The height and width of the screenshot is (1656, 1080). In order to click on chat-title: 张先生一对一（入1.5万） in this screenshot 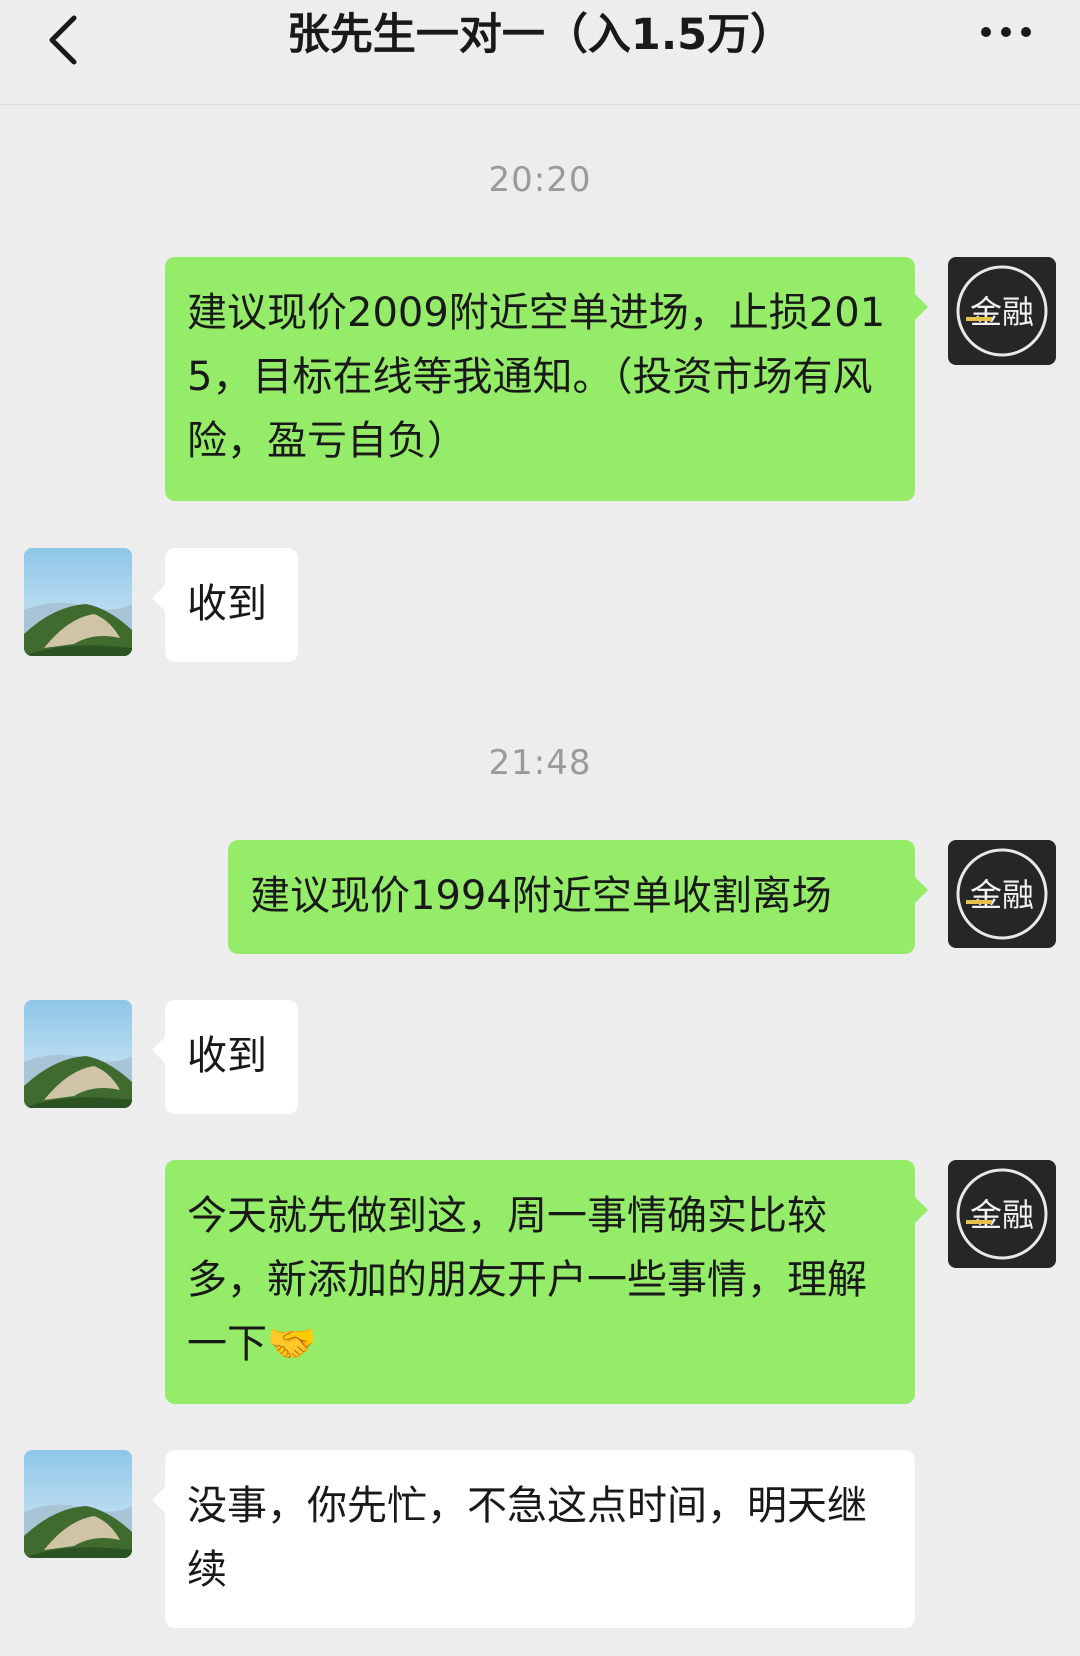, I will do `click(540, 35)`.